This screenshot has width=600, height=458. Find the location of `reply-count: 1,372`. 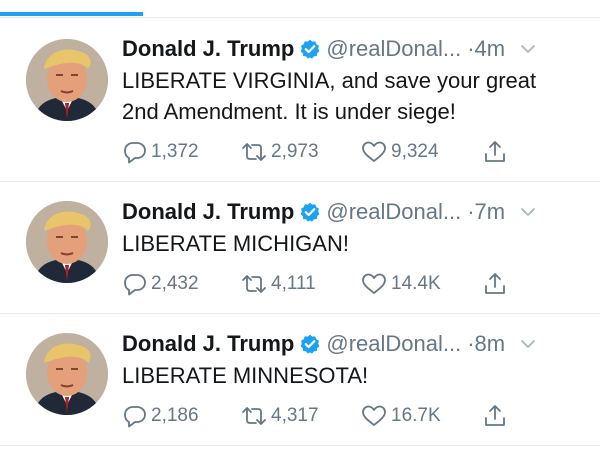

reply-count: 1,372 is located at coordinates (175, 151).